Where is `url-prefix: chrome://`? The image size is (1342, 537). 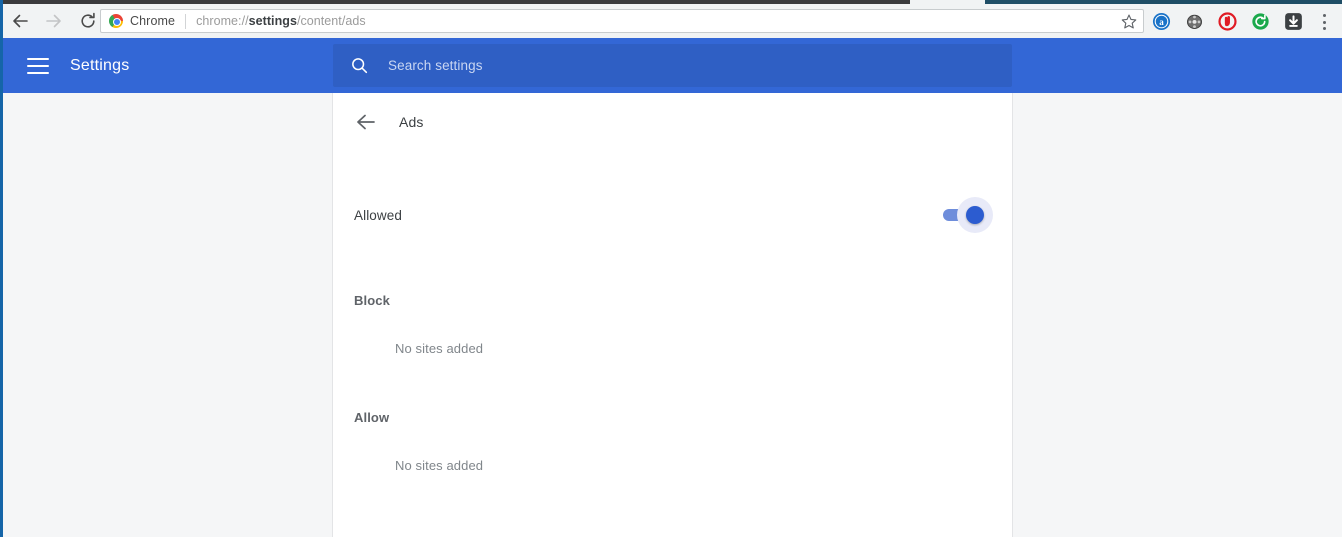 url-prefix: chrome:// is located at coordinates (222, 21).